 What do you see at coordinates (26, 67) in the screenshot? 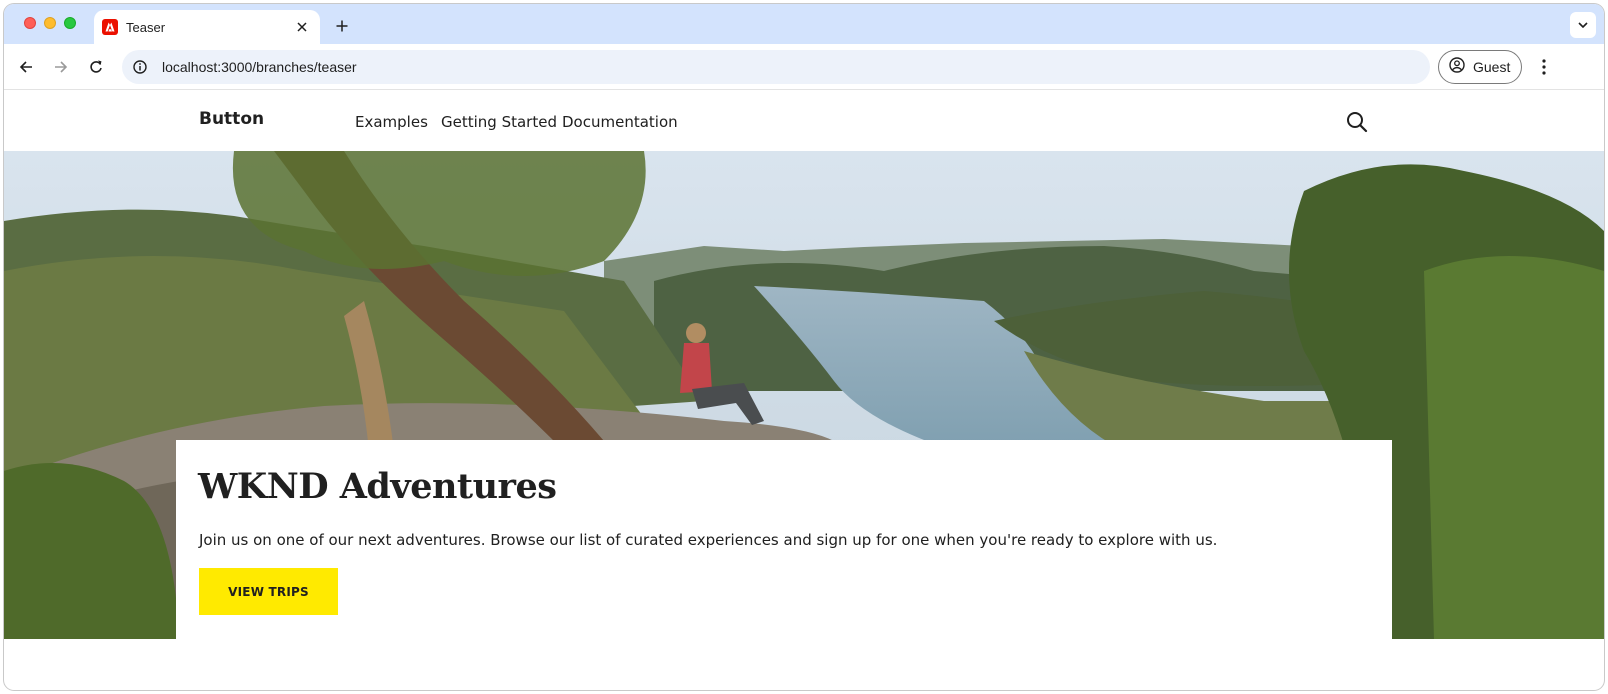
I see `back-icon` at bounding box center [26, 67].